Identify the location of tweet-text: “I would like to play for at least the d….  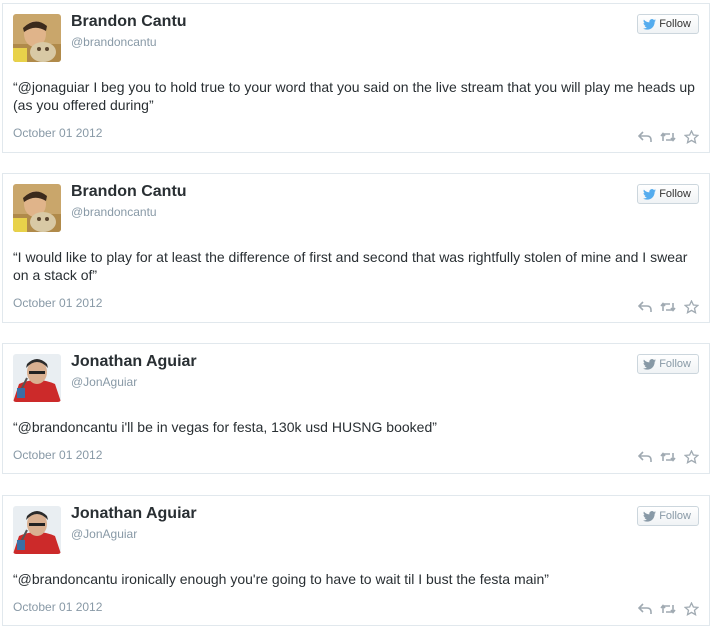
(350, 266).